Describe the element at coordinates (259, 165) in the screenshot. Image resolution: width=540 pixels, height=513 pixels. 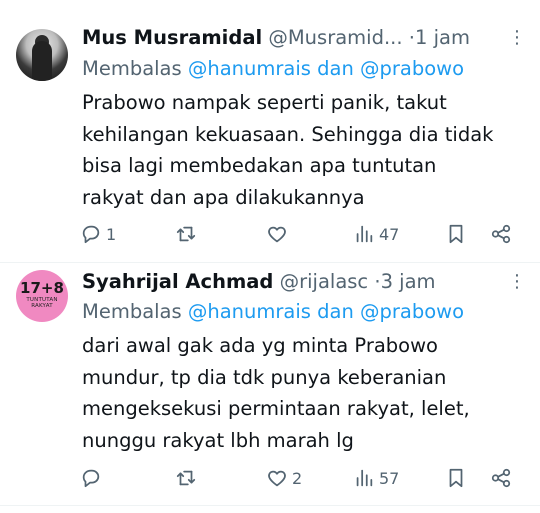
I see `text-line: bisa lagi membedakan apa tuntutan` at that location.